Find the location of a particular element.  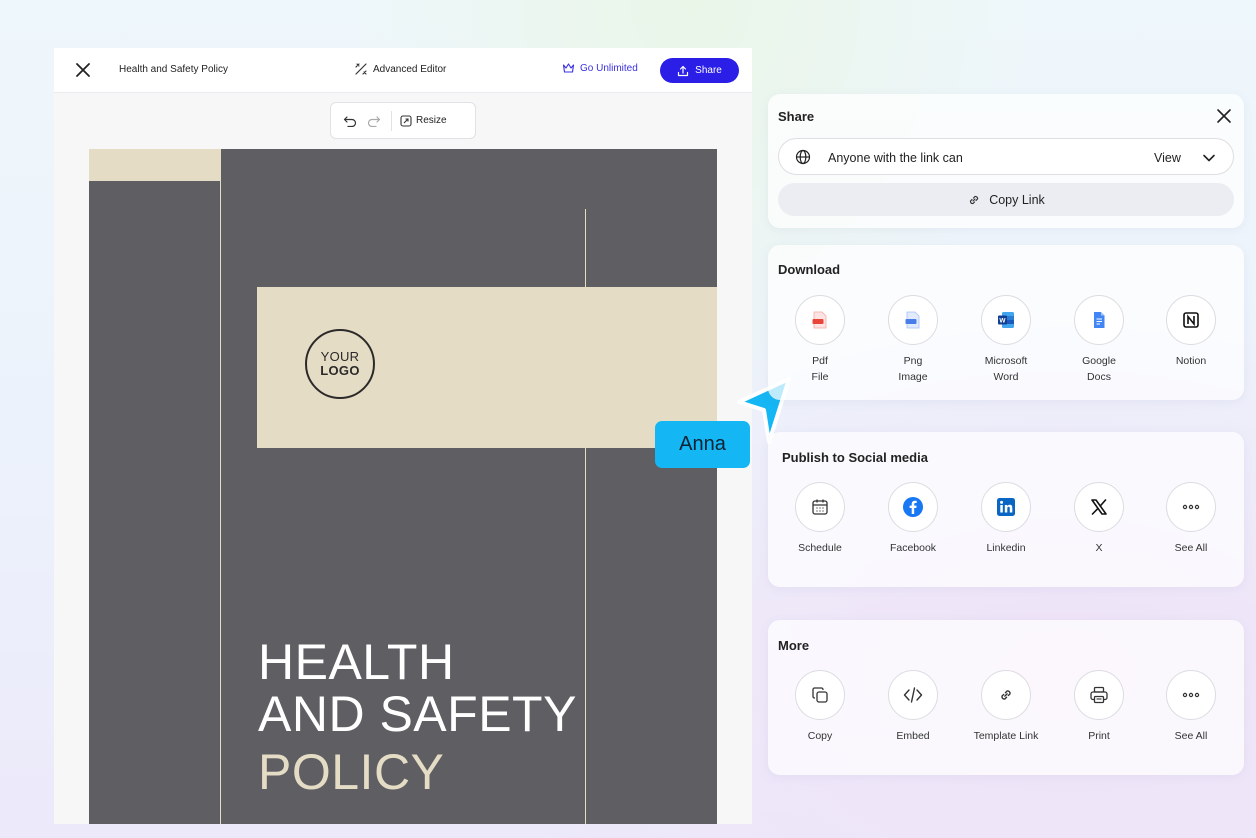

download-png-option: Png Image is located at coordinates (913, 340).